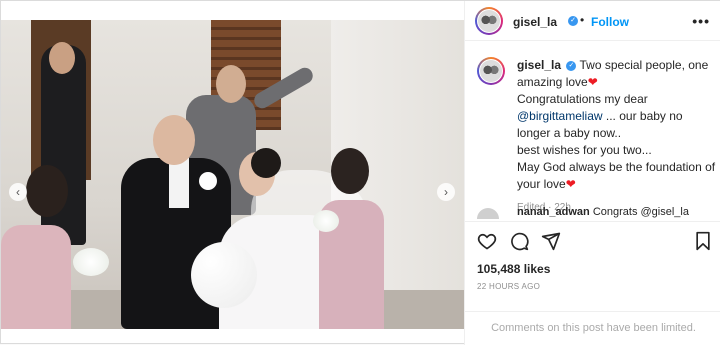  What do you see at coordinates (179, 183) in the screenshot?
I see `groom-shirt` at bounding box center [179, 183].